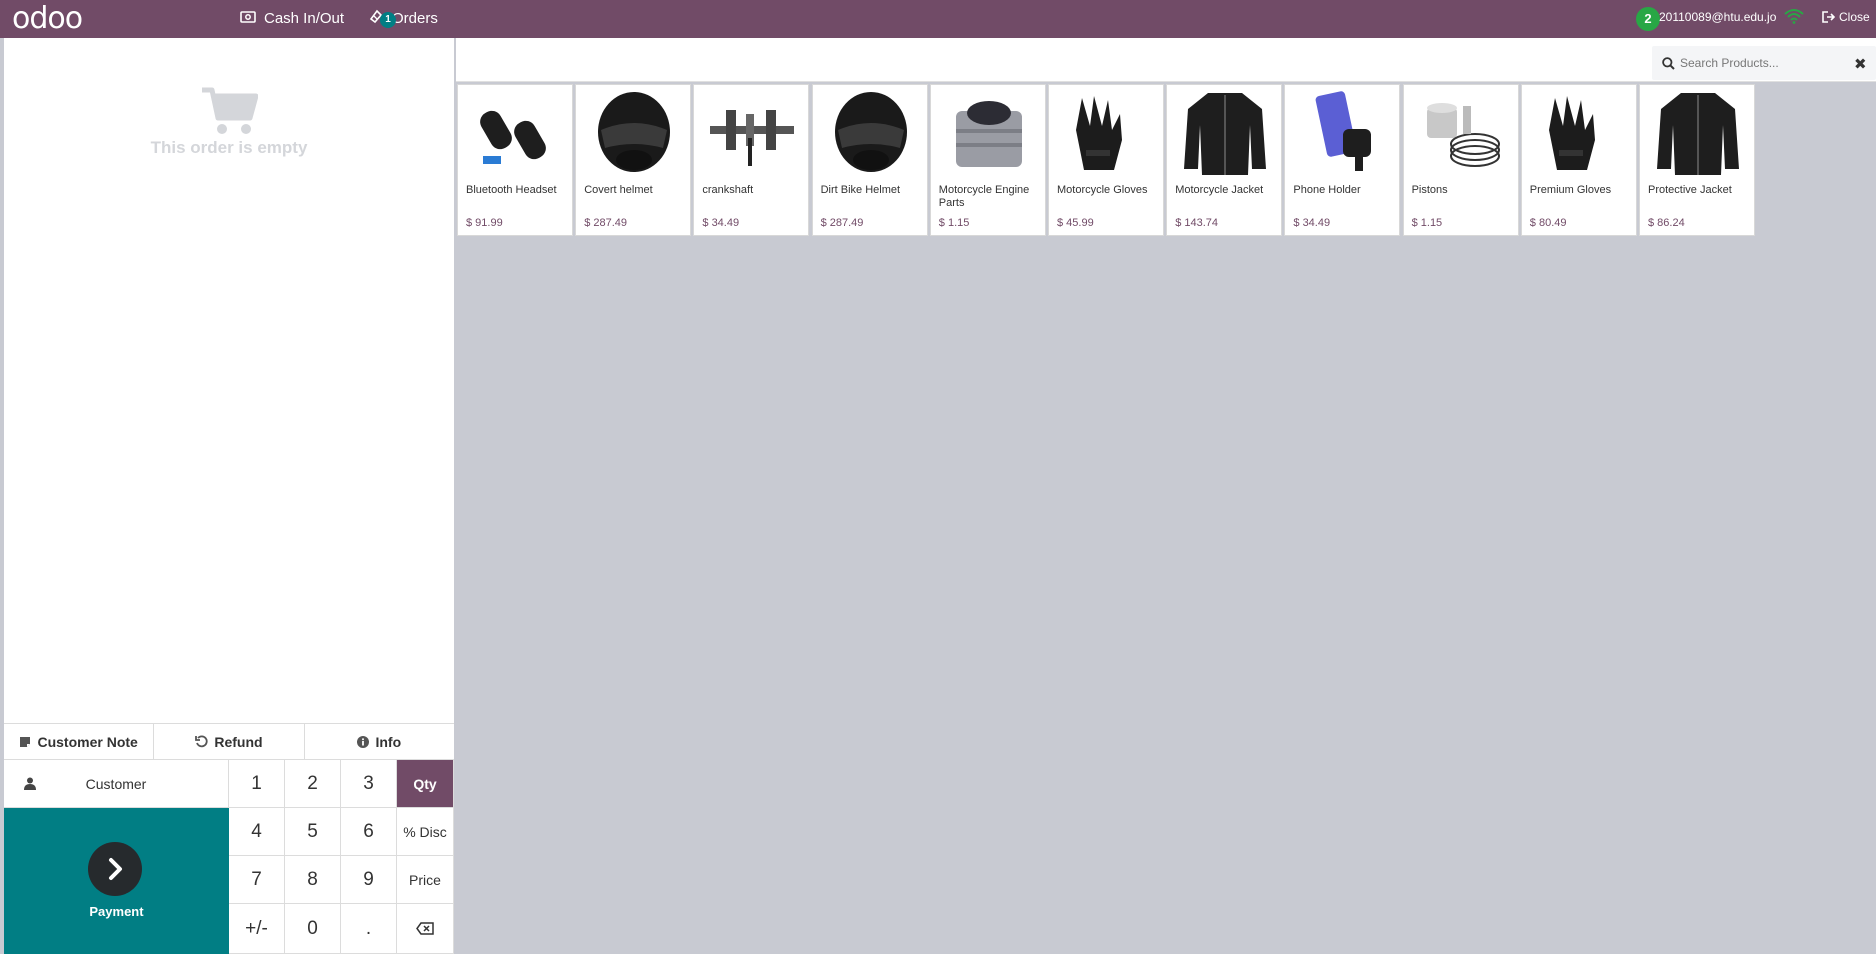 Image resolution: width=1876 pixels, height=954 pixels. What do you see at coordinates (1690, 190) in the screenshot?
I see `product-name: Protective Jacket` at bounding box center [1690, 190].